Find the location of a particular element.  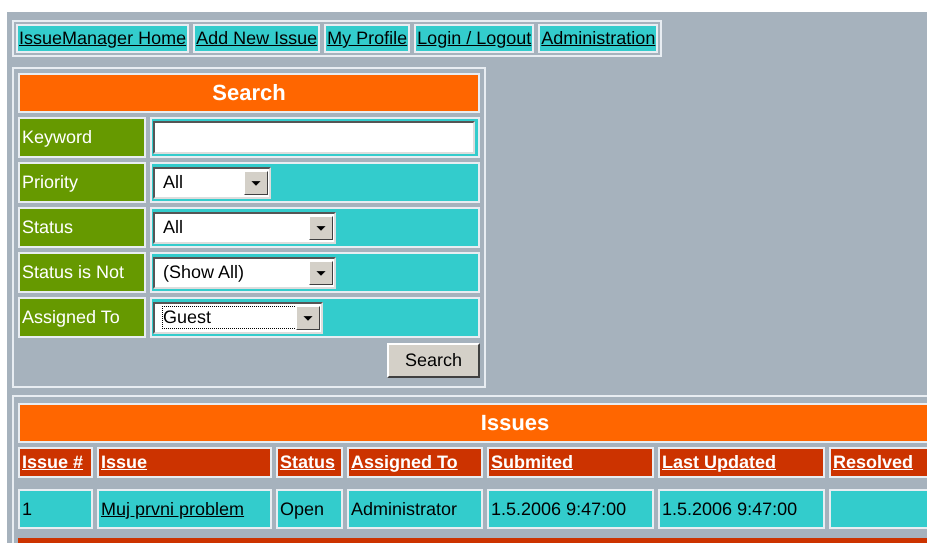

field-label: Assigned To is located at coordinates (82, 317).